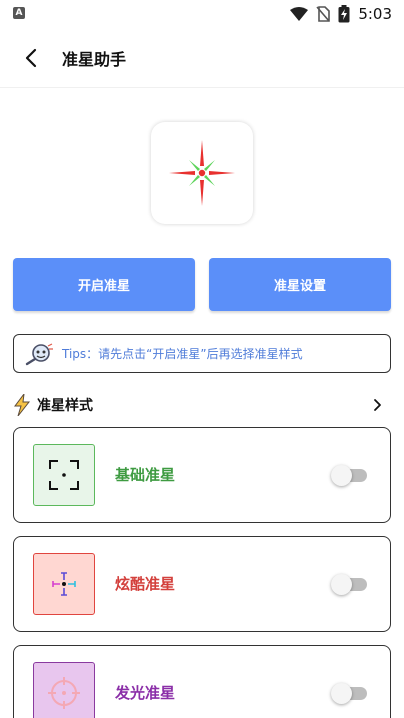 The image size is (404, 718). I want to click on styles-section-header: 准星样式, so click(202, 405).